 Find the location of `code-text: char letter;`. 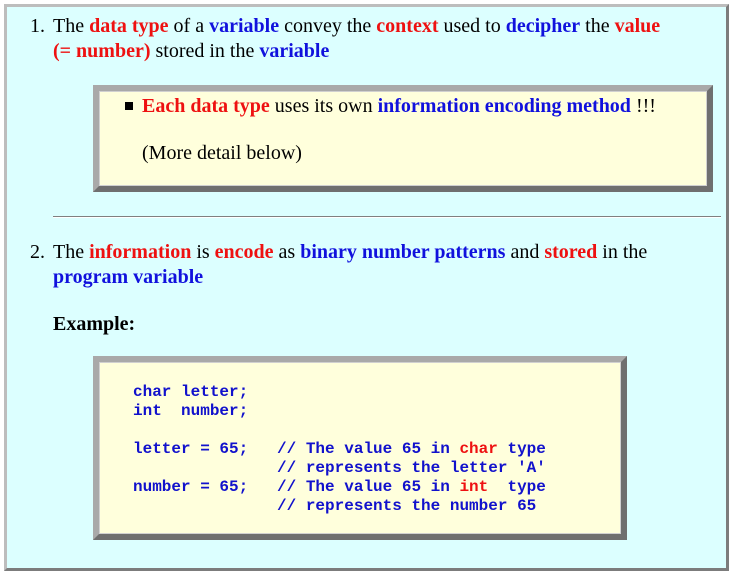

code-text: char letter; is located at coordinates (191, 392).